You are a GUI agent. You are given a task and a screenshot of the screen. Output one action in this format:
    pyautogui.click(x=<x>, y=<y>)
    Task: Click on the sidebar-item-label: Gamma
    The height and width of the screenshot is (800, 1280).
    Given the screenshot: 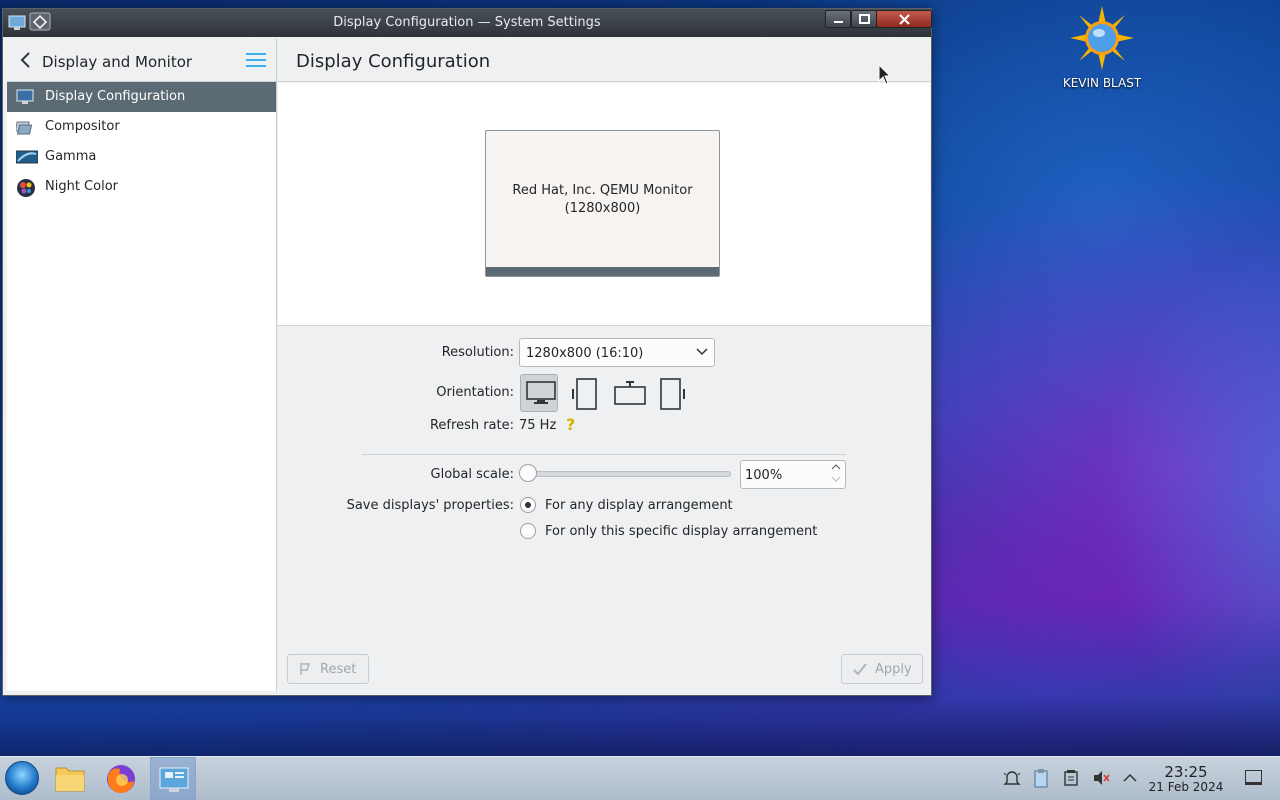 What is the action you would take?
    pyautogui.click(x=71, y=156)
    